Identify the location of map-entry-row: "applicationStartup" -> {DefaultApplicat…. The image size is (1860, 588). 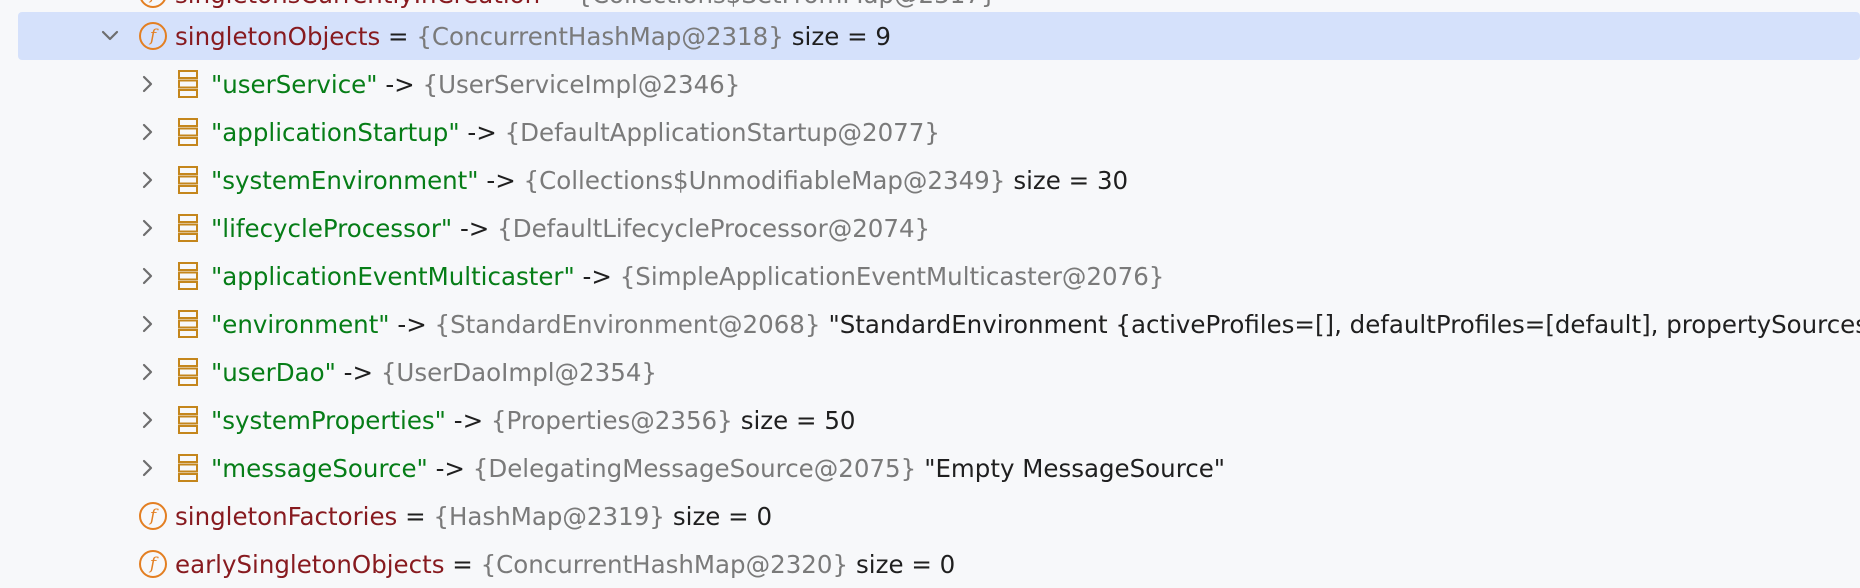
(930, 132).